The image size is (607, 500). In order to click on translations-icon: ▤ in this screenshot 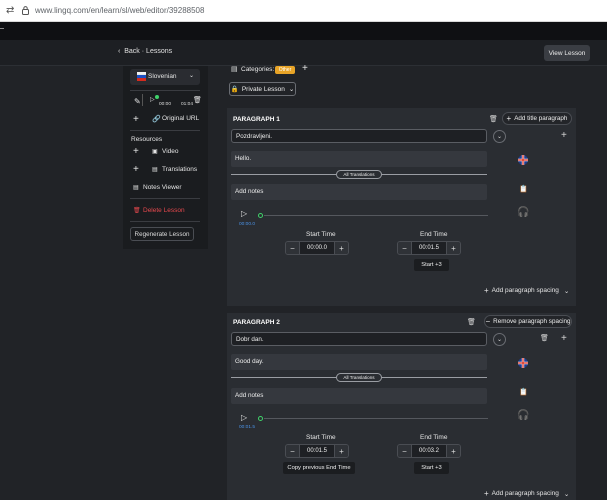, I will do `click(155, 170)`.